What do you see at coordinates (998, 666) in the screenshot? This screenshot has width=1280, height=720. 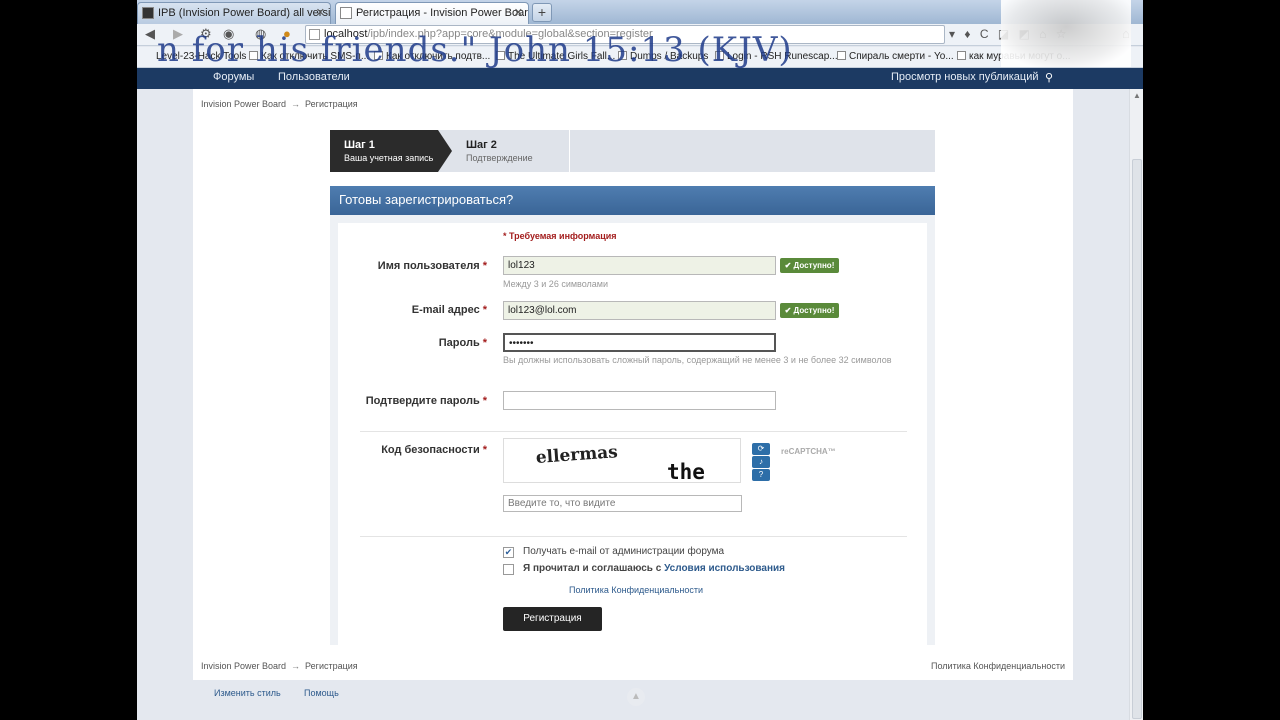 I see `footer-privacy-link: Политика Конфиденциальности` at bounding box center [998, 666].